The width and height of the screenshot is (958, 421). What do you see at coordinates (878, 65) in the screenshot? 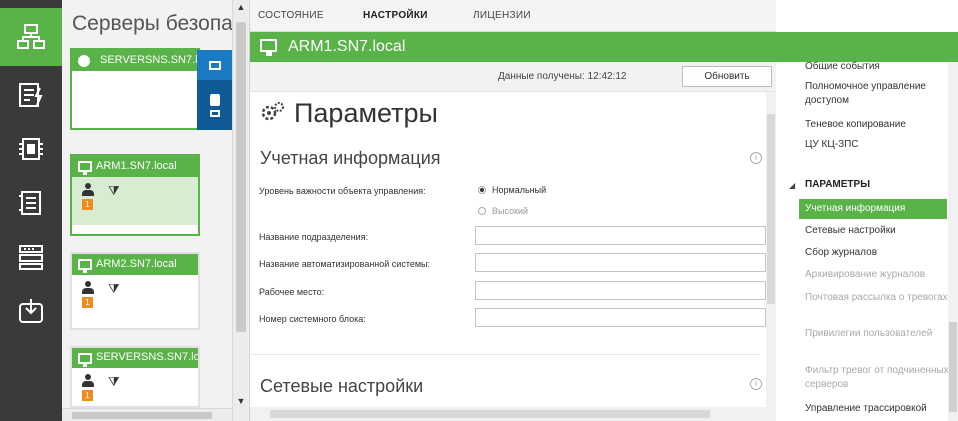
I see `nav-item-general-events: Общие события` at bounding box center [878, 65].